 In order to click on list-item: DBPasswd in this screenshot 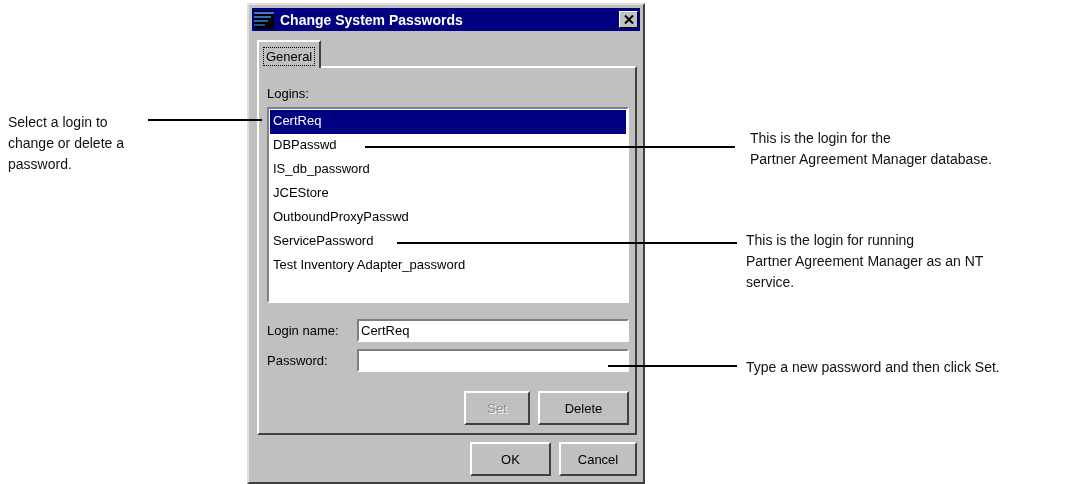, I will do `click(448, 146)`.